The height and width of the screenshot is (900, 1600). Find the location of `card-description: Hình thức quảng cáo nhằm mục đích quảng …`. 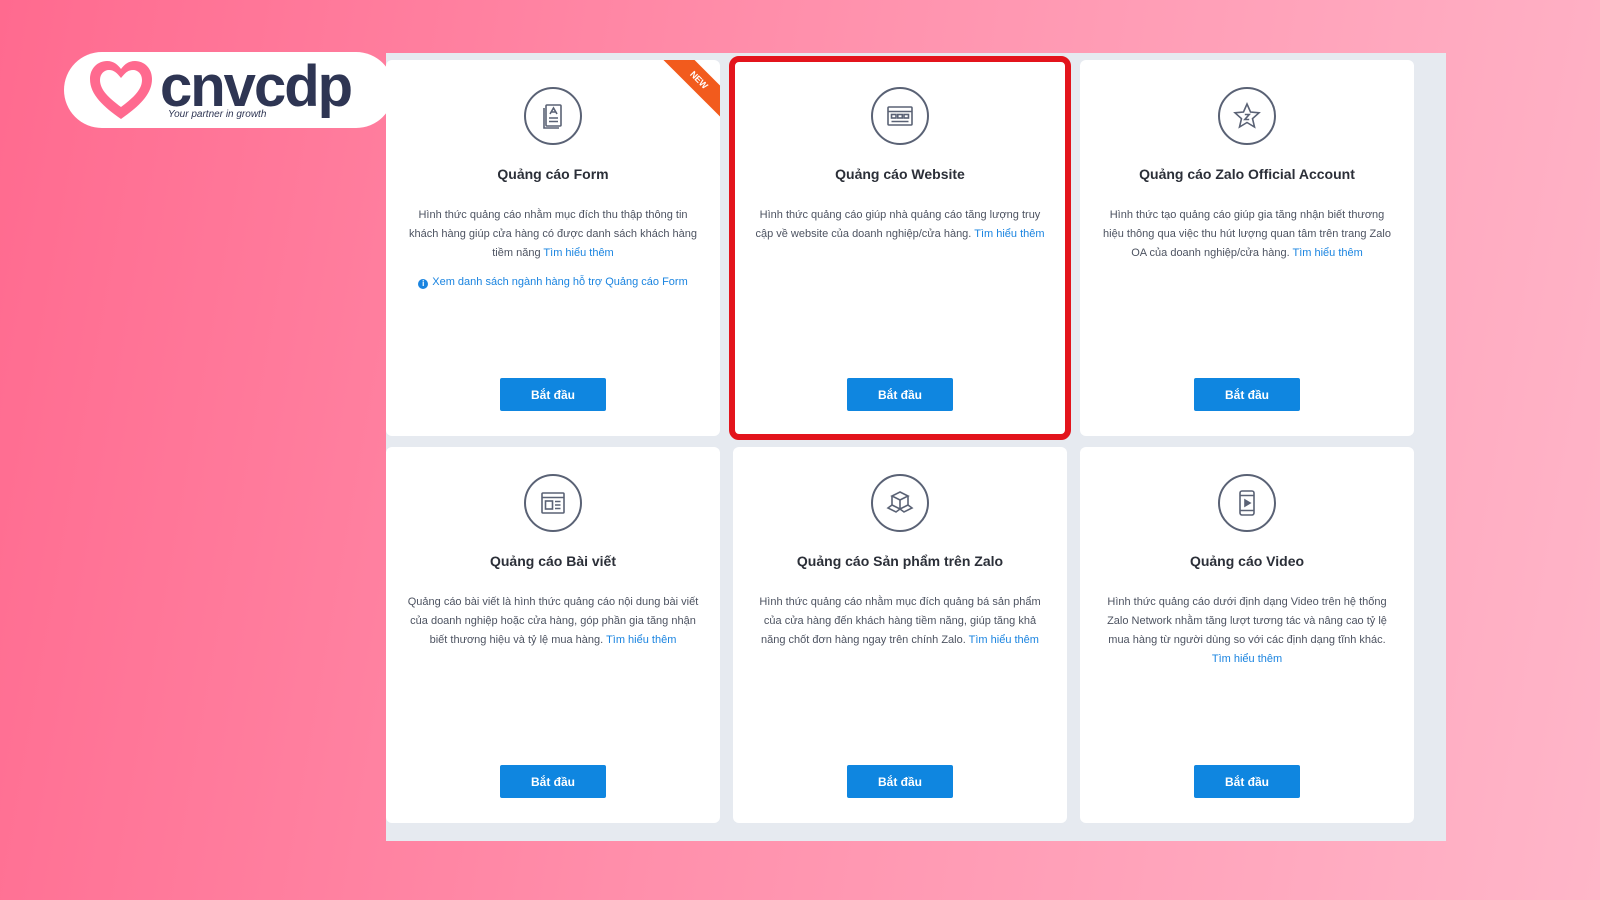

card-description: Hình thức quảng cáo nhằm mục đích quảng … is located at coordinates (900, 621).